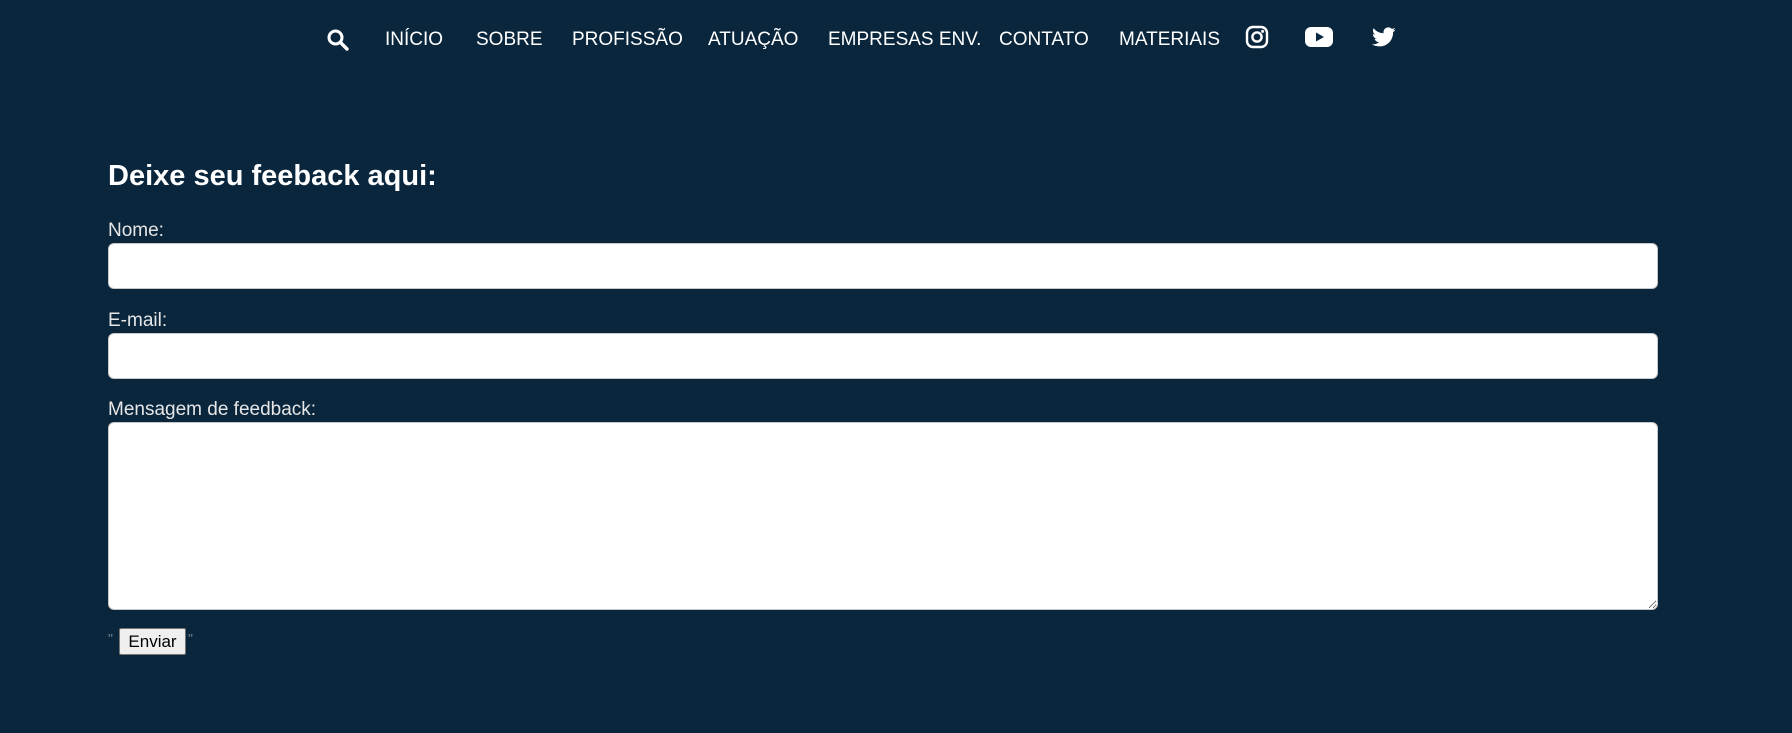 Image resolution: width=1792 pixels, height=733 pixels. What do you see at coordinates (1384, 39) in the screenshot?
I see `twitter-icon` at bounding box center [1384, 39].